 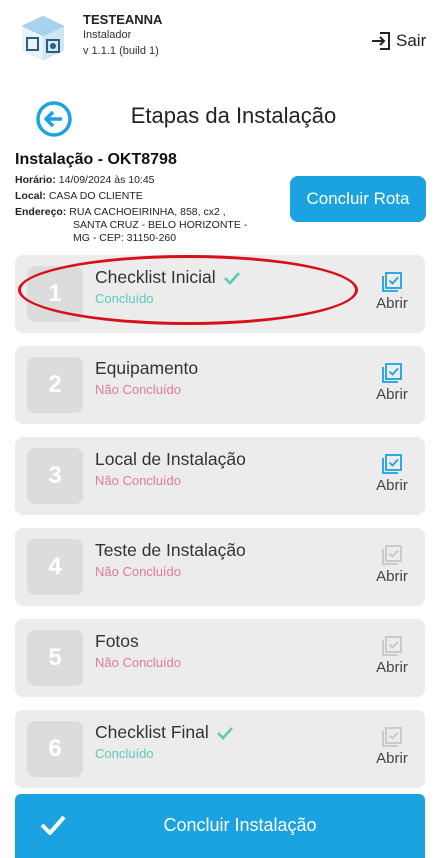 What do you see at coordinates (411, 40) in the screenshot?
I see `logout-label: Sair` at bounding box center [411, 40].